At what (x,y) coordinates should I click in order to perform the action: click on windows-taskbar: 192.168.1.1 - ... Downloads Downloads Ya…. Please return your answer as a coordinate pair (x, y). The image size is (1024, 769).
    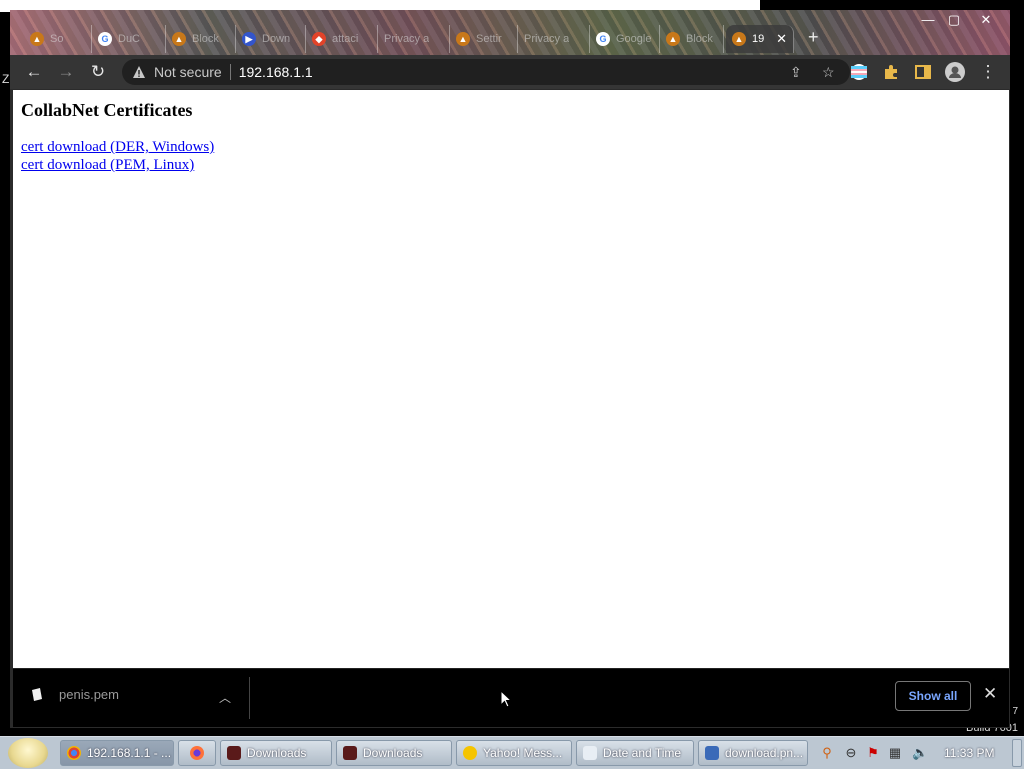
    Looking at the image, I should click on (512, 752).